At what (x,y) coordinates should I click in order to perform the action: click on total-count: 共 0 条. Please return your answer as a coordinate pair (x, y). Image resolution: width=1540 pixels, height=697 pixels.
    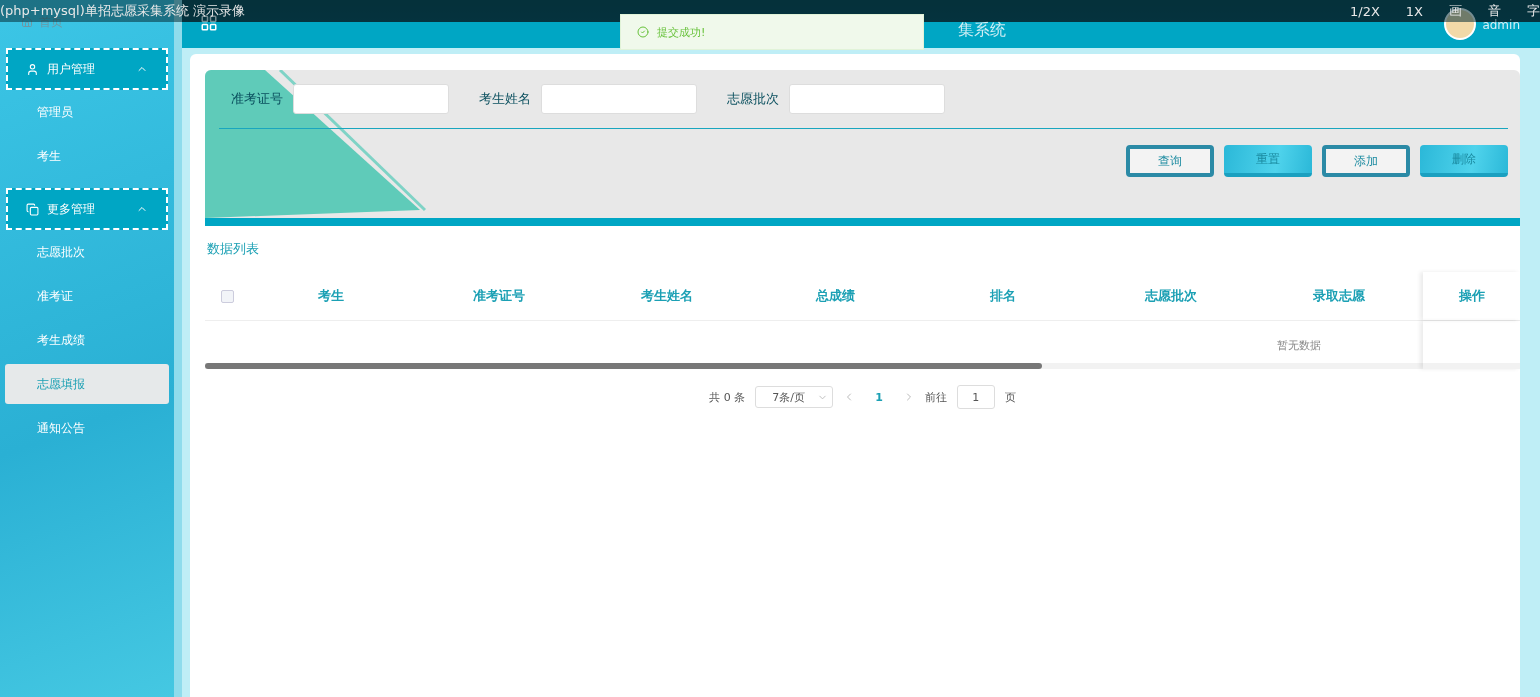
    Looking at the image, I should click on (727, 397).